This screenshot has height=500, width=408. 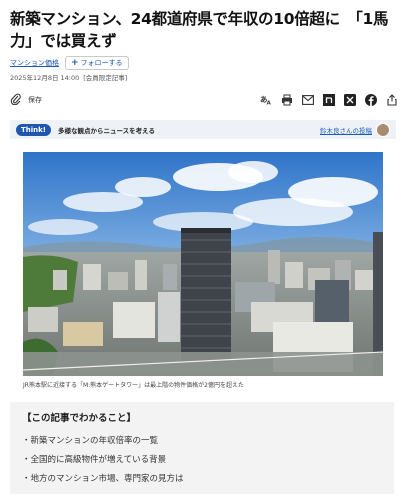 What do you see at coordinates (371, 100) in the screenshot?
I see `facebook-icon` at bounding box center [371, 100].